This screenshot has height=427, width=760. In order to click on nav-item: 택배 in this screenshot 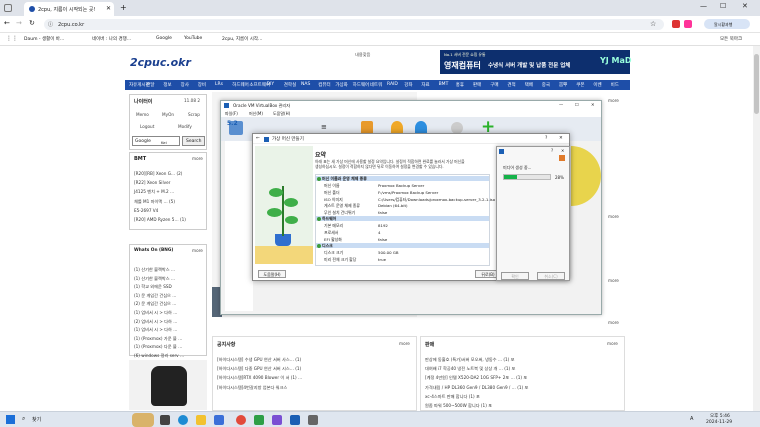, I will do `click(529, 85)`.